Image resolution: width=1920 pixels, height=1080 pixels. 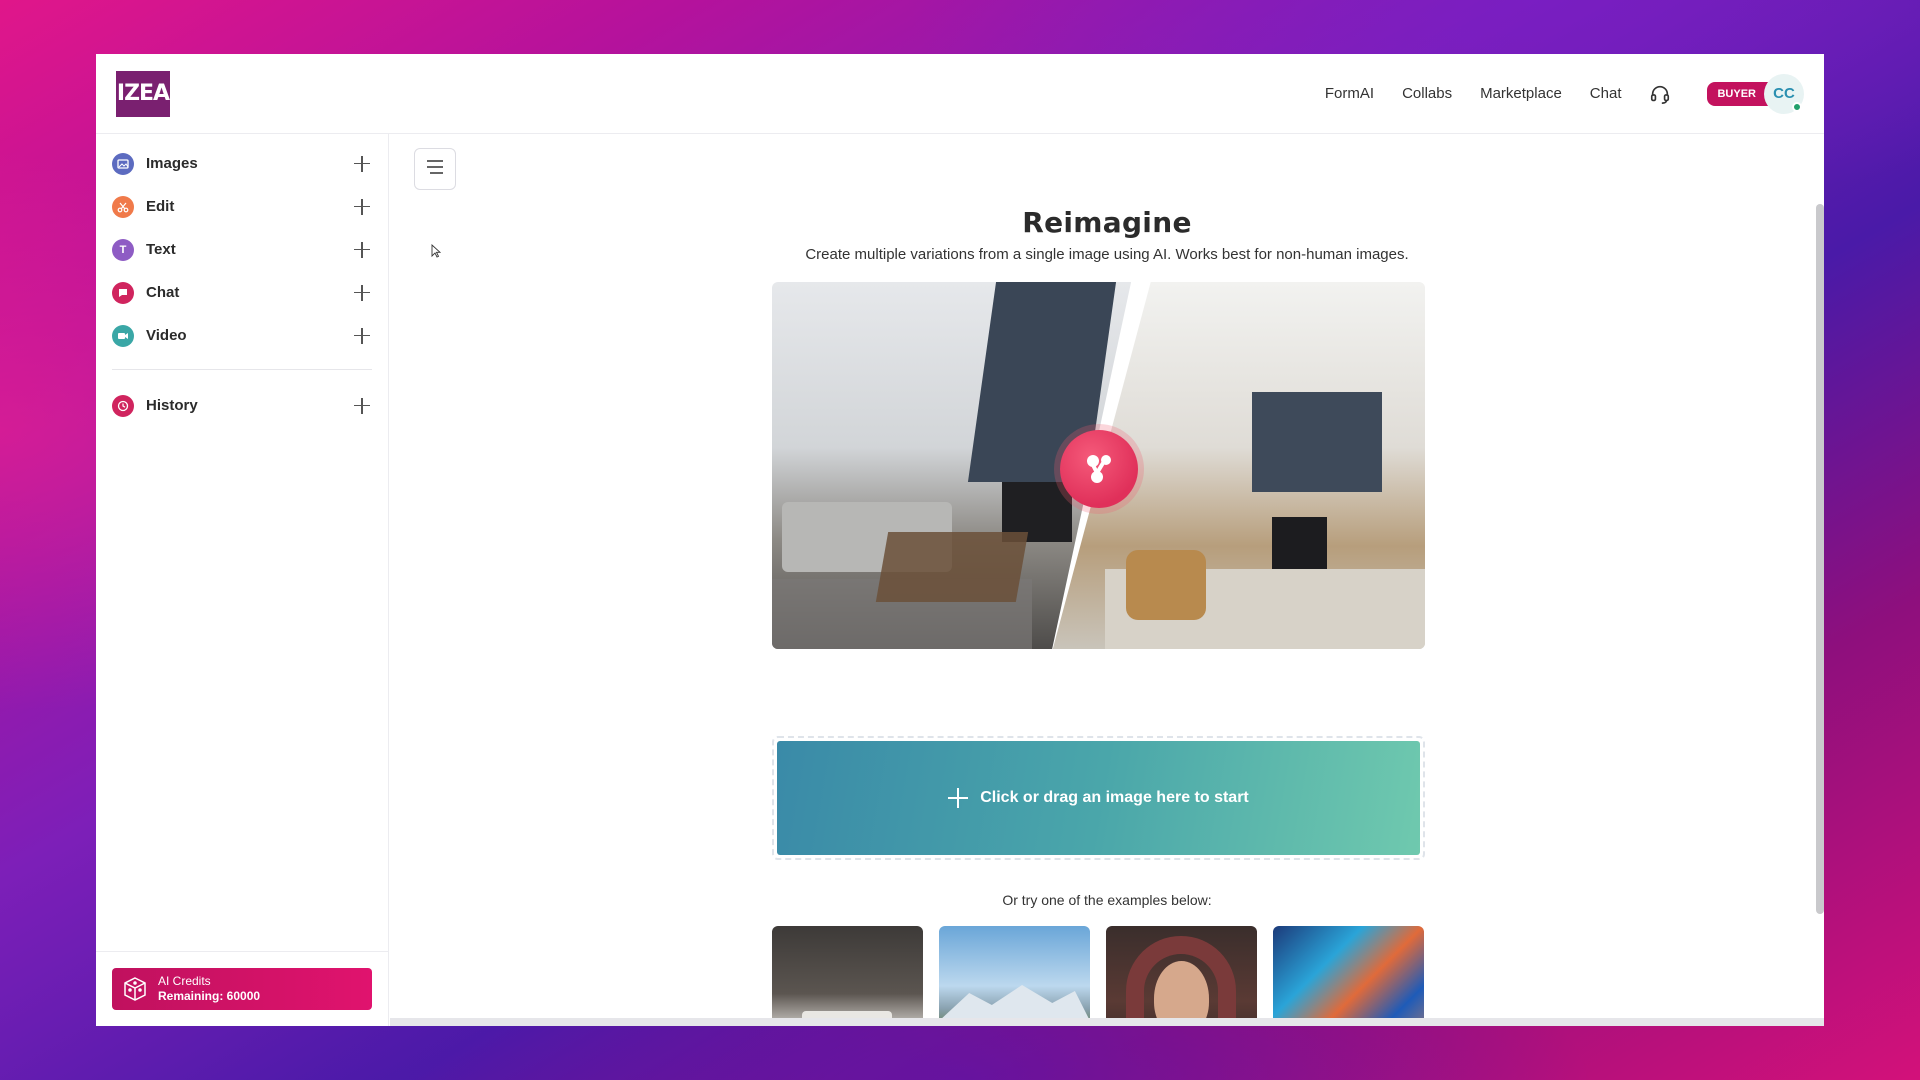 What do you see at coordinates (172, 405) in the screenshot?
I see `sidebar-item-label: History` at bounding box center [172, 405].